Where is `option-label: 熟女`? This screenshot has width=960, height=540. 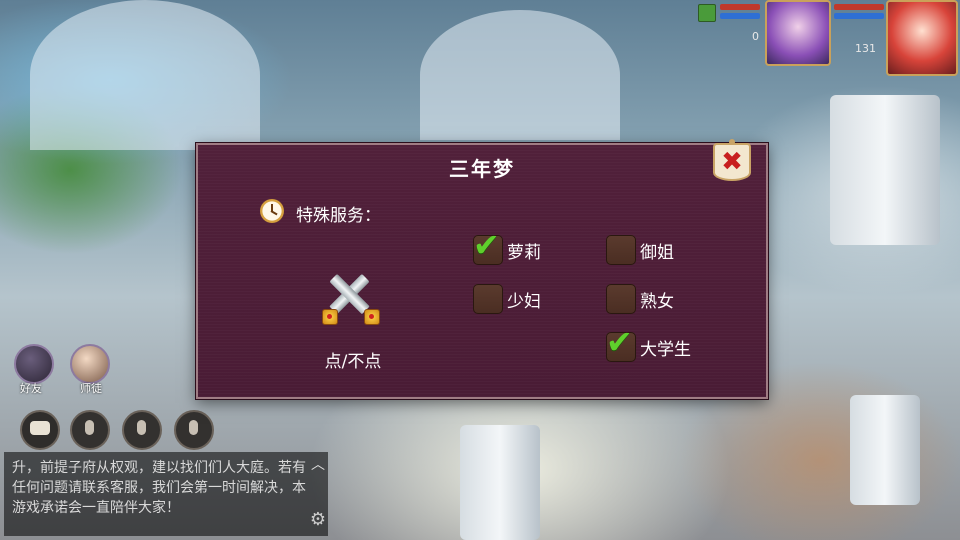 option-label: 熟女 is located at coordinates (657, 302).